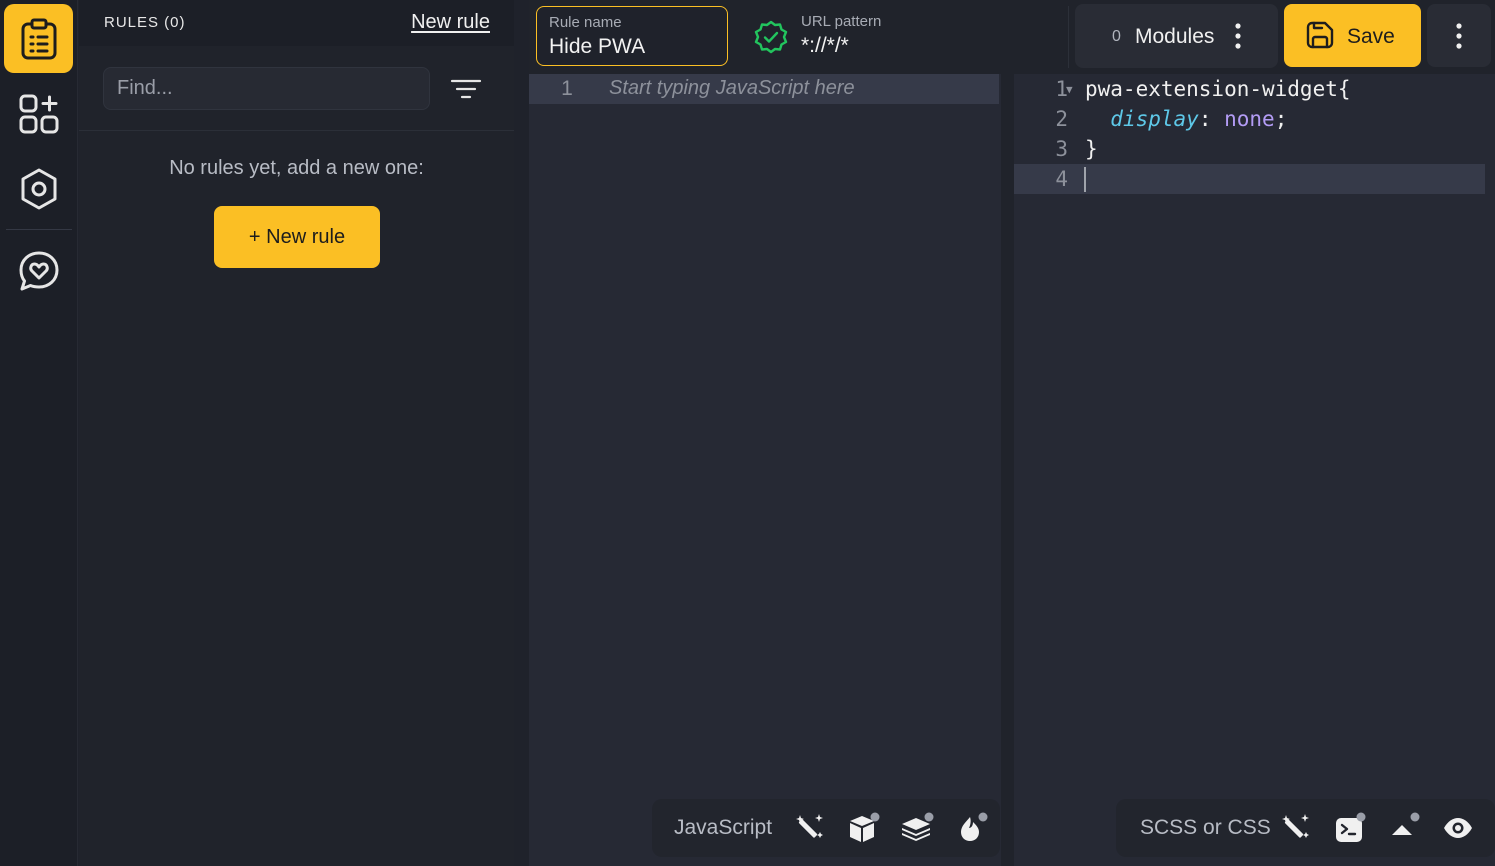  Describe the element at coordinates (1116, 36) in the screenshot. I see `modules-count: 0` at that location.